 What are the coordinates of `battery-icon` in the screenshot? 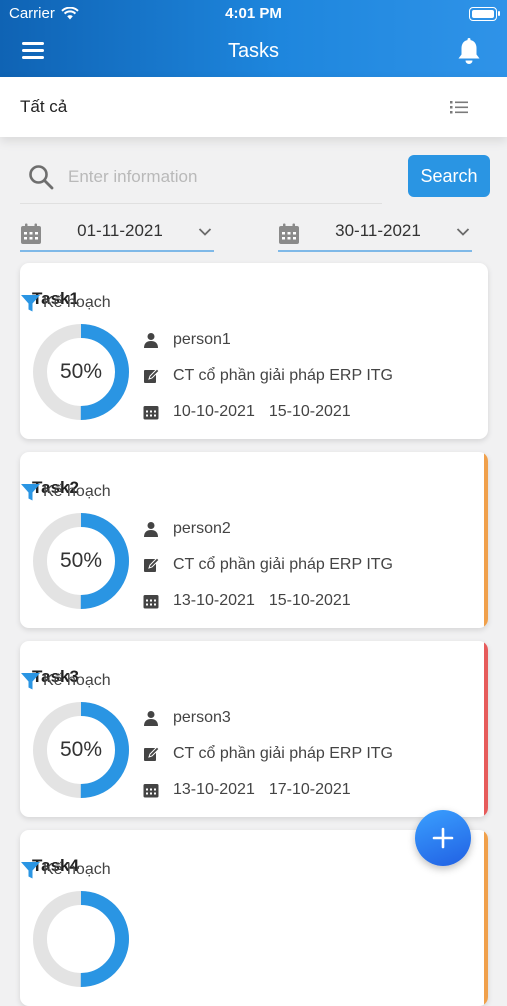 It's located at (484, 14).